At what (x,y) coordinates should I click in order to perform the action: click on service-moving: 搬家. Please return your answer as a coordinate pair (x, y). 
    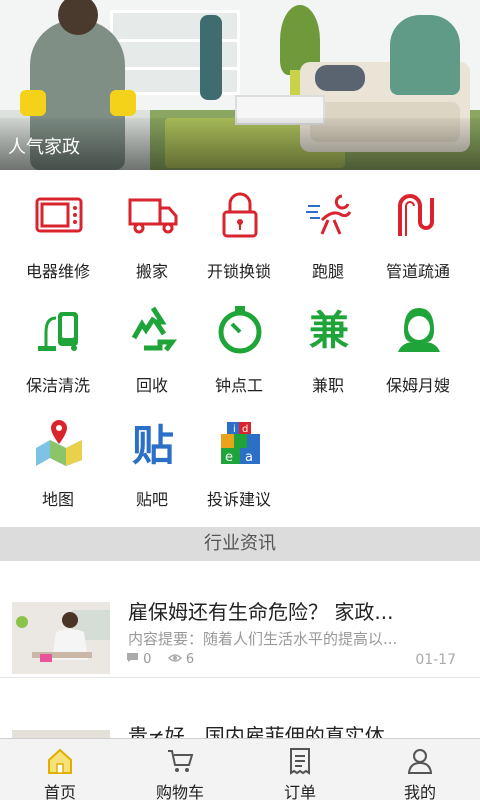
    Looking at the image, I should click on (152, 241).